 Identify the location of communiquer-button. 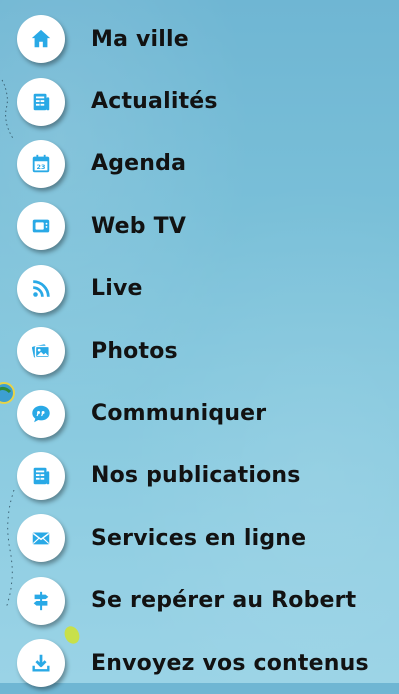
(41, 413).